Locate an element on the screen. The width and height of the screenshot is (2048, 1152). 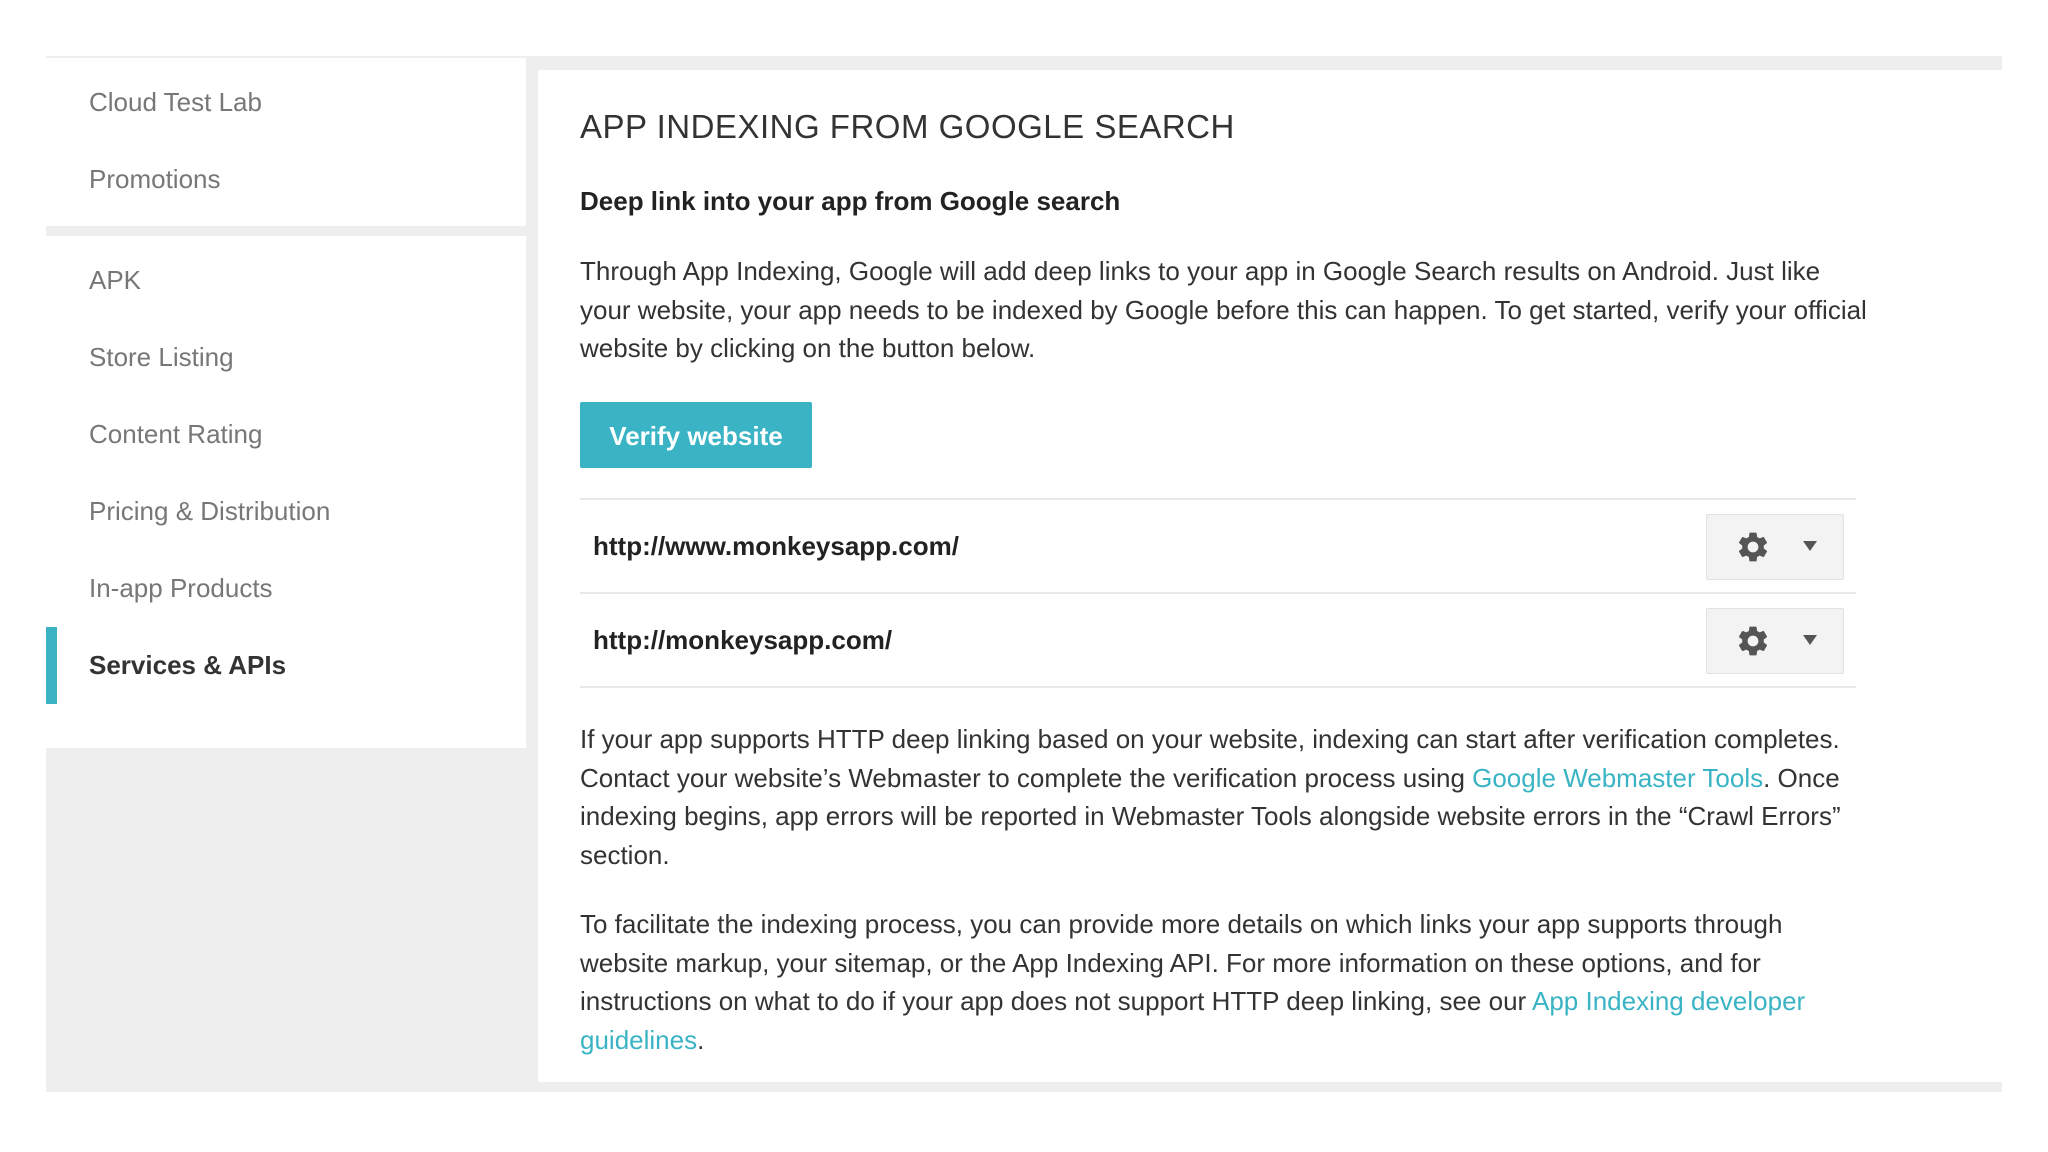
page-title: APP INDEXING FROM GOOGLE SEARCH is located at coordinates (907, 126).